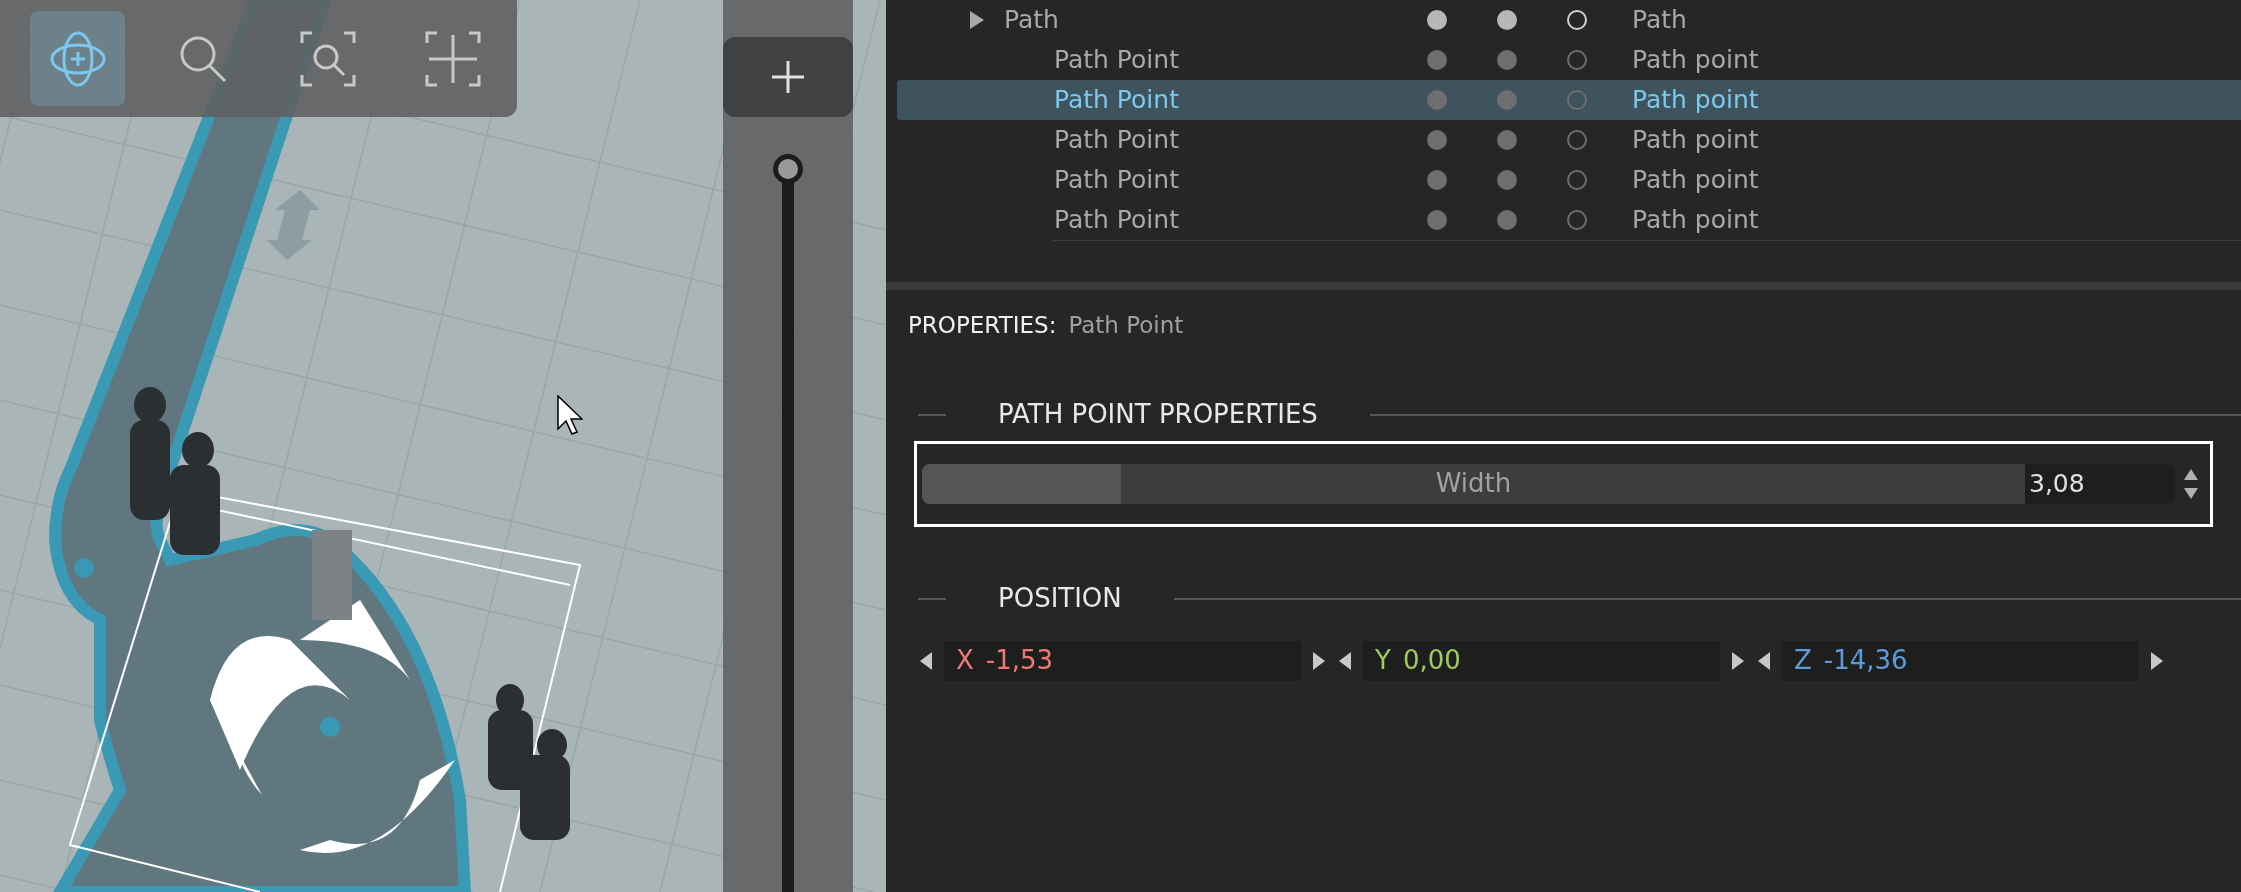 The height and width of the screenshot is (892, 2241). What do you see at coordinates (1383, 660) in the screenshot?
I see `axis-label: Y` at bounding box center [1383, 660].